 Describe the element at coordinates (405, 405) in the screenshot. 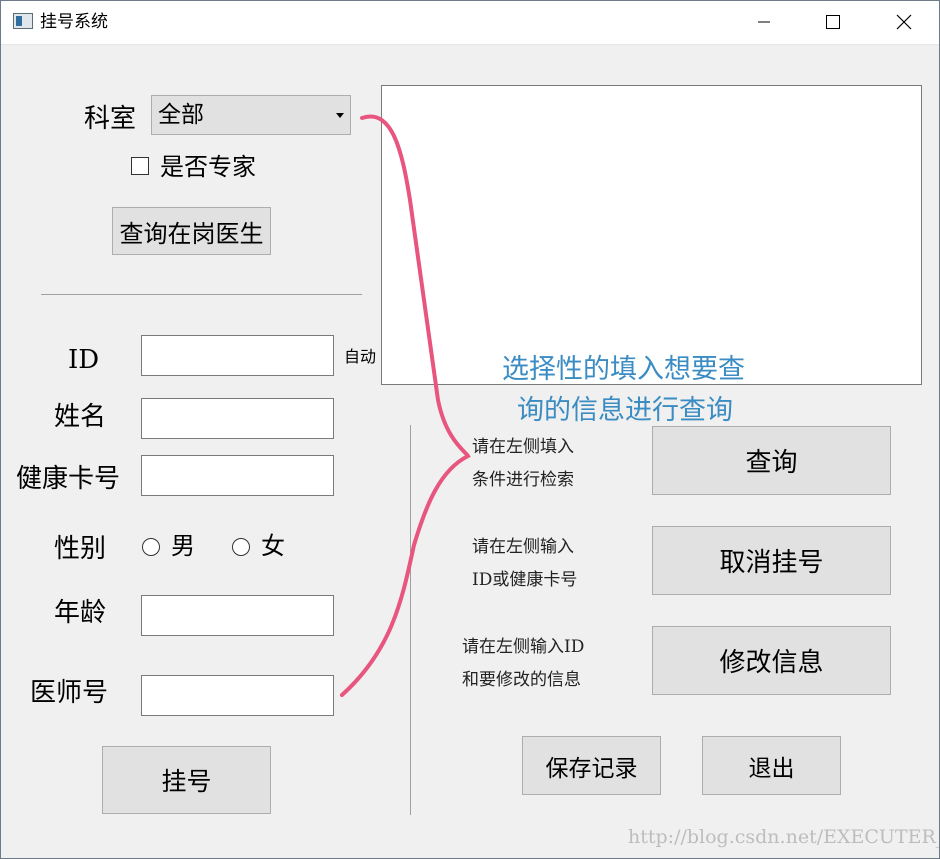

I see `annotation-arrow` at that location.